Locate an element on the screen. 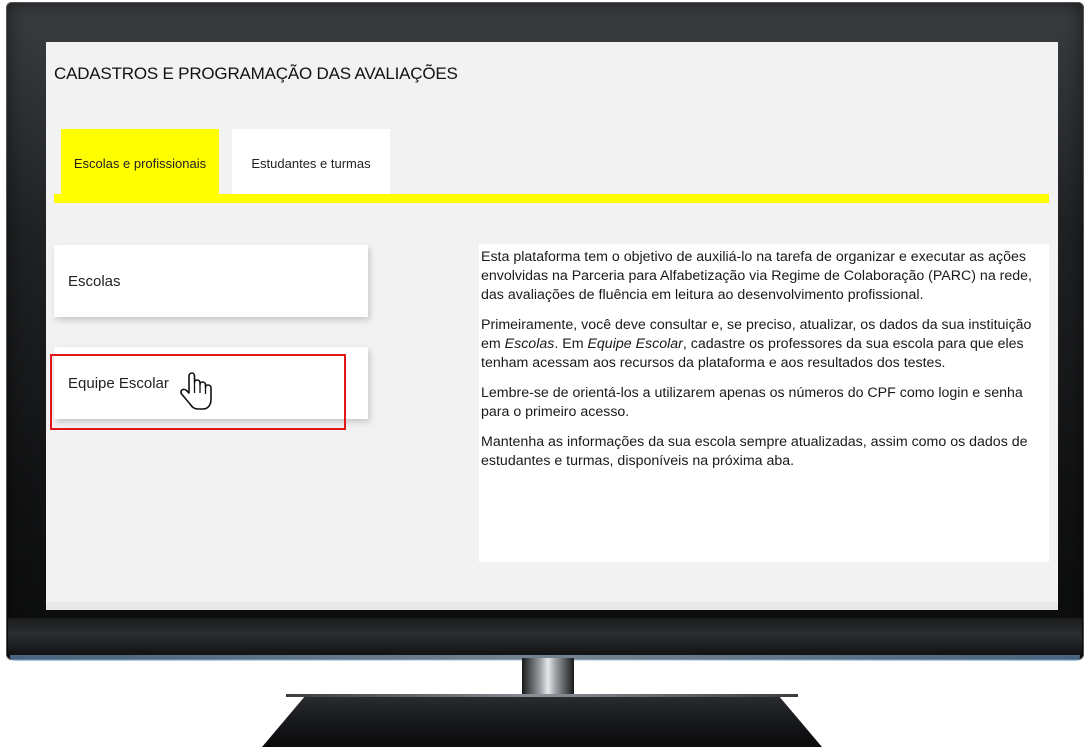  hand-pointer-icon is located at coordinates (196, 391).